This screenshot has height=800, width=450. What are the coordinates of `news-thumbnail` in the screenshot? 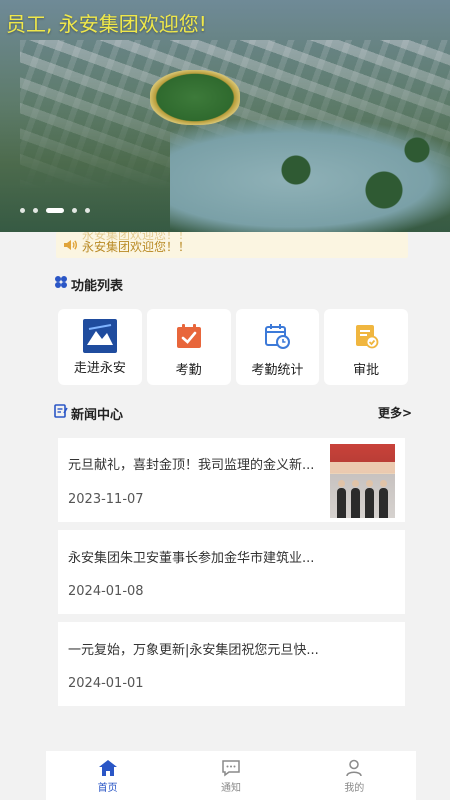 It's located at (362, 481).